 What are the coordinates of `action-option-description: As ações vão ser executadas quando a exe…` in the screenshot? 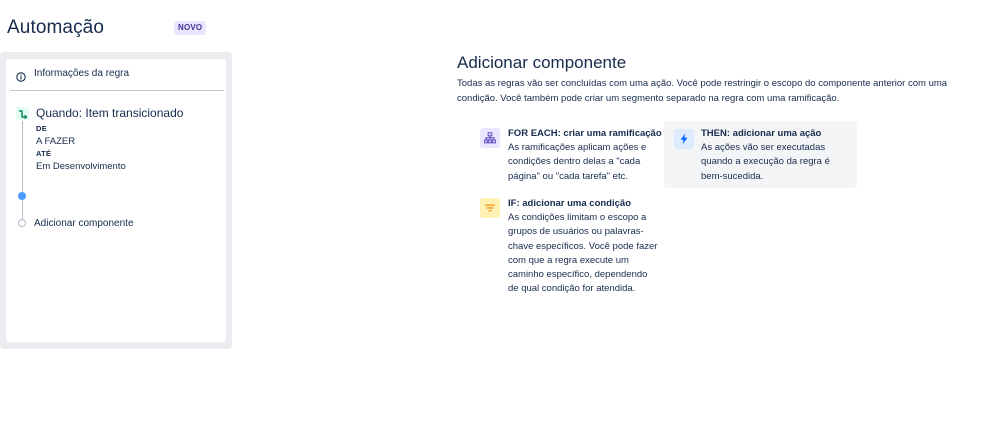 It's located at (765, 162).